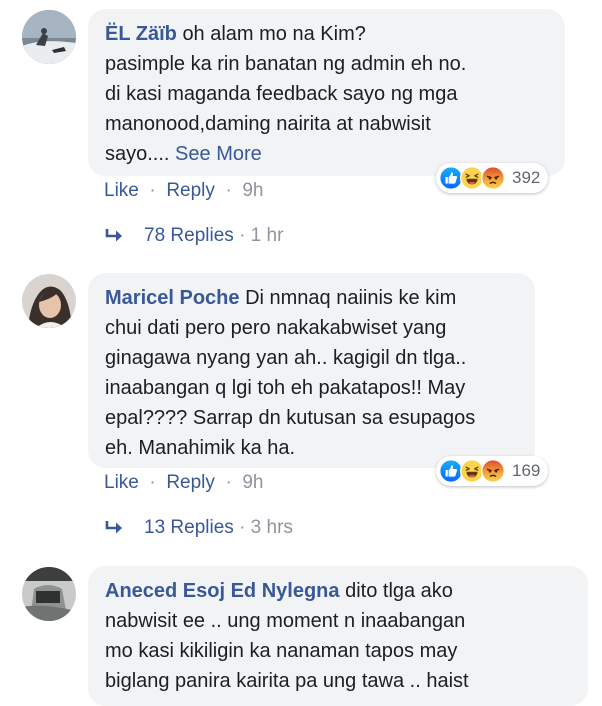  I want to click on comment-text: chui dati pero pero nakakabwiset yang, so click(276, 328).